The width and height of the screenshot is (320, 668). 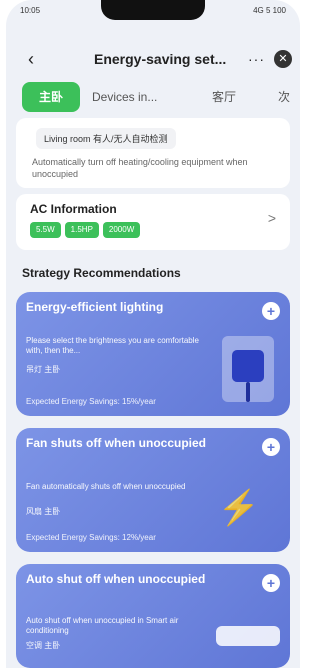 What do you see at coordinates (238, 508) in the screenshot?
I see `lightning-icon: ⚡` at bounding box center [238, 508].